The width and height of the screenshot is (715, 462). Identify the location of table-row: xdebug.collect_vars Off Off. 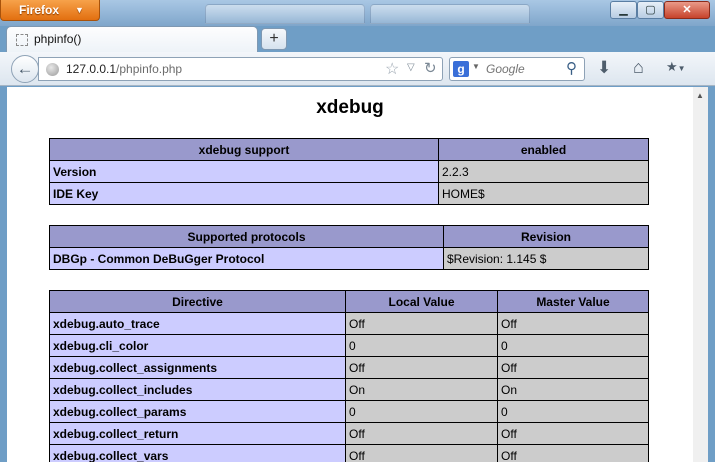
(349, 453).